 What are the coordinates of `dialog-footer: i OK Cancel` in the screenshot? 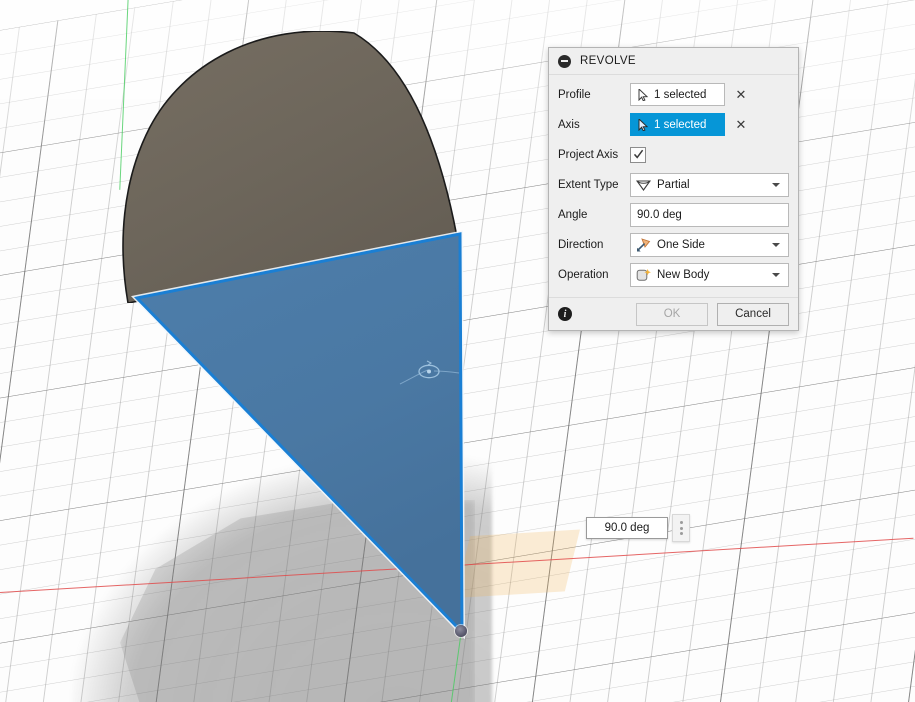 It's located at (673, 313).